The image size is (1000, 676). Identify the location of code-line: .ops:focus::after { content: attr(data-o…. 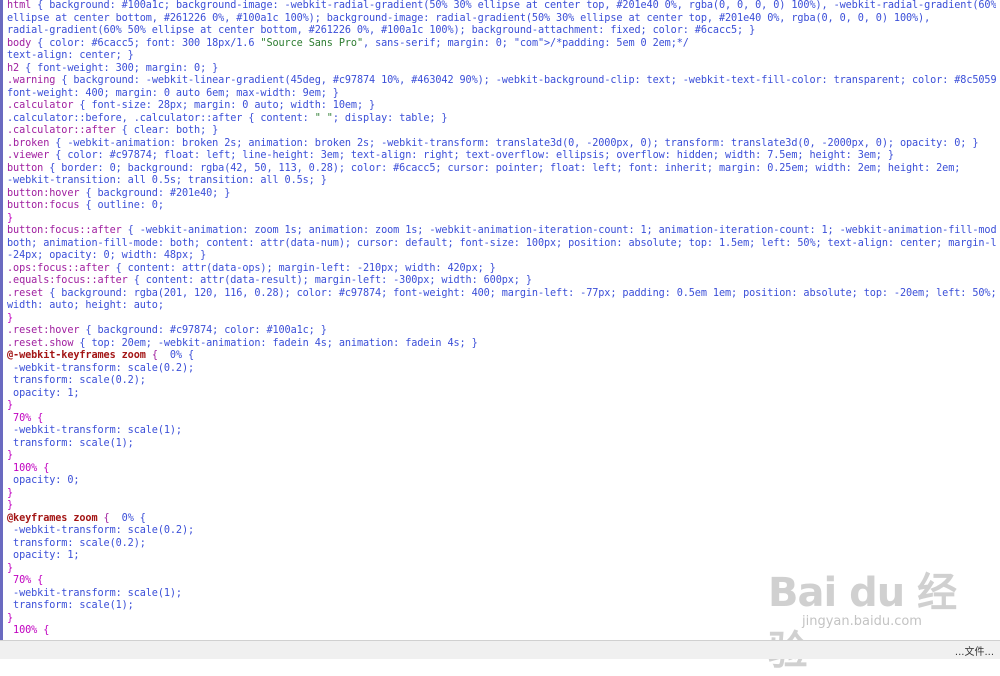
(251, 268).